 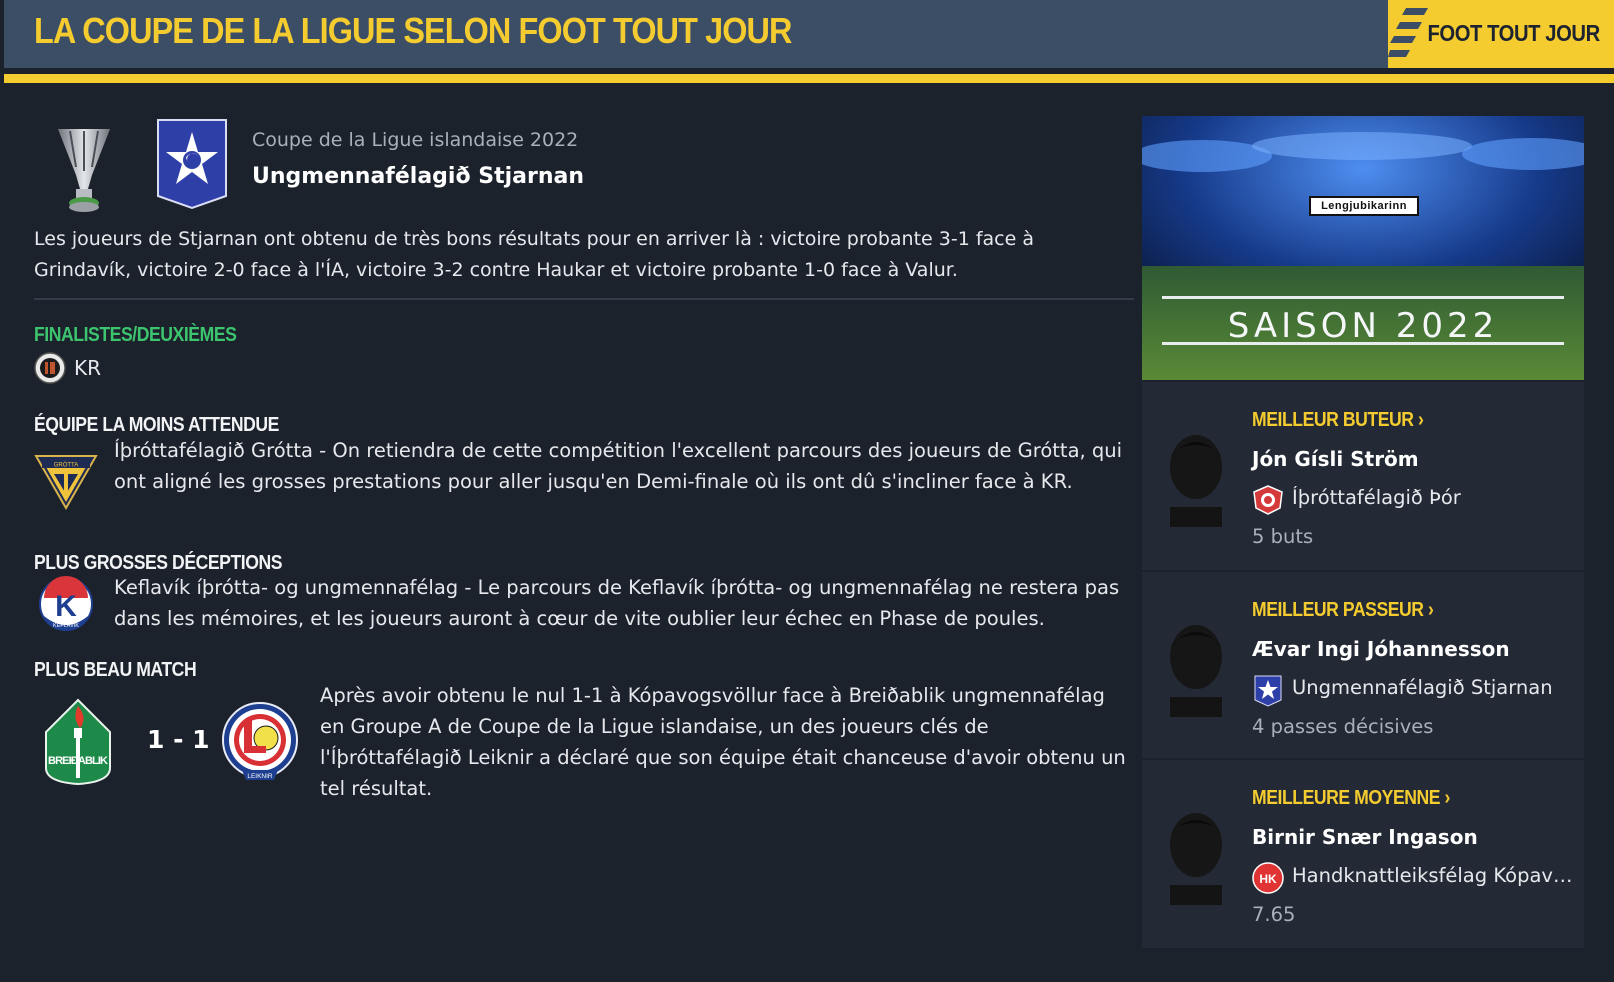 I want to click on keflavik-badge-text: KEFLAVÍK, so click(x=66, y=625).